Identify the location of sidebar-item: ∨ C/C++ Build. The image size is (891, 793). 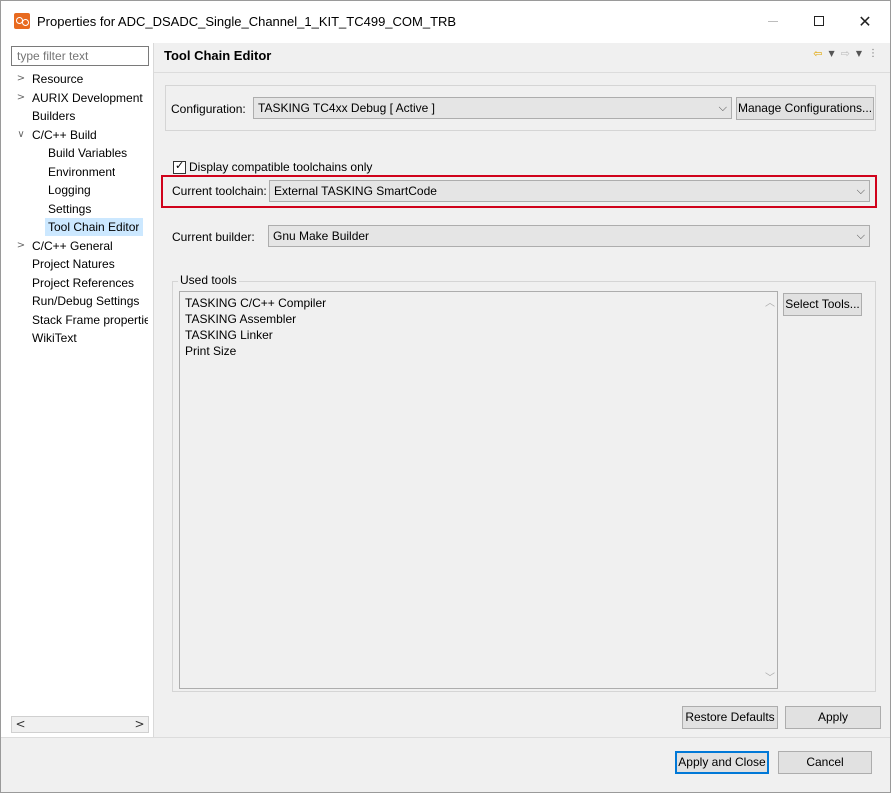
(85, 135).